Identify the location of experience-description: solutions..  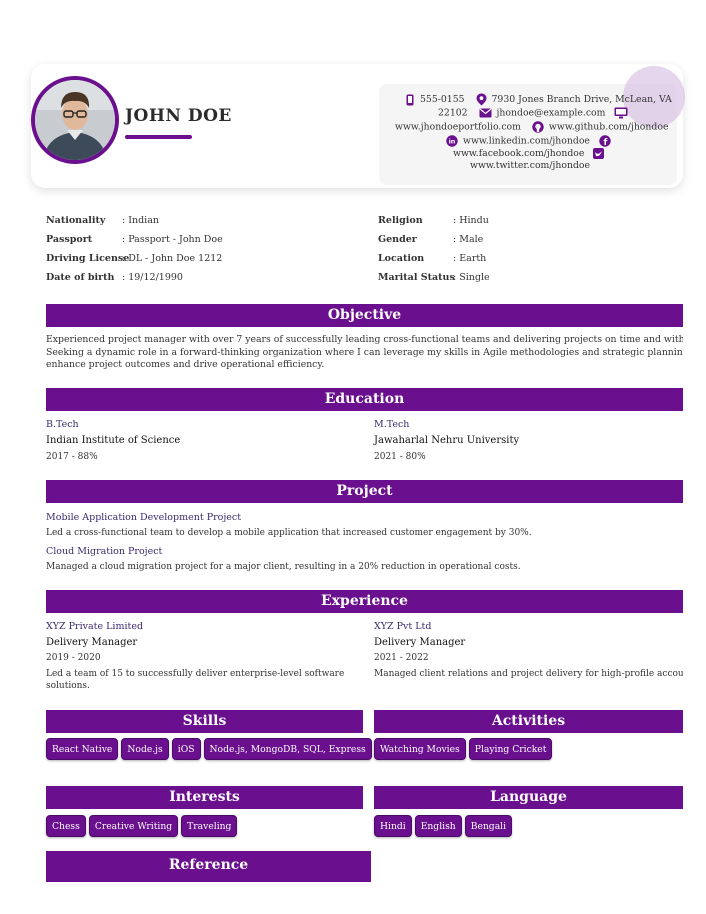
(68, 686).